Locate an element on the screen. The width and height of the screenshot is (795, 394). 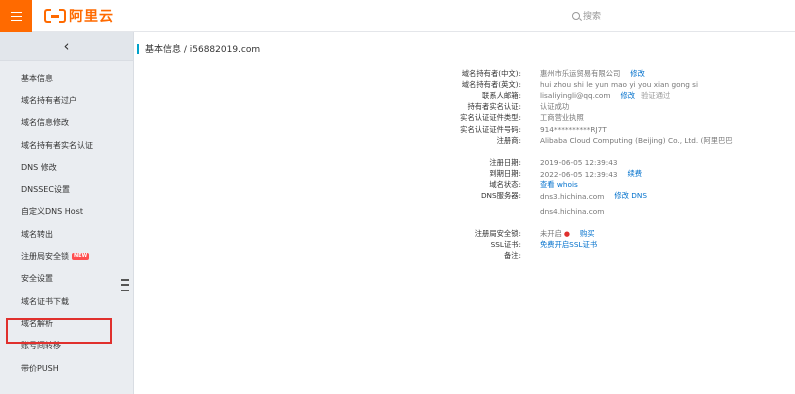
sidebar-item-certificate-download: 域名证书下载 is located at coordinates (66, 301).